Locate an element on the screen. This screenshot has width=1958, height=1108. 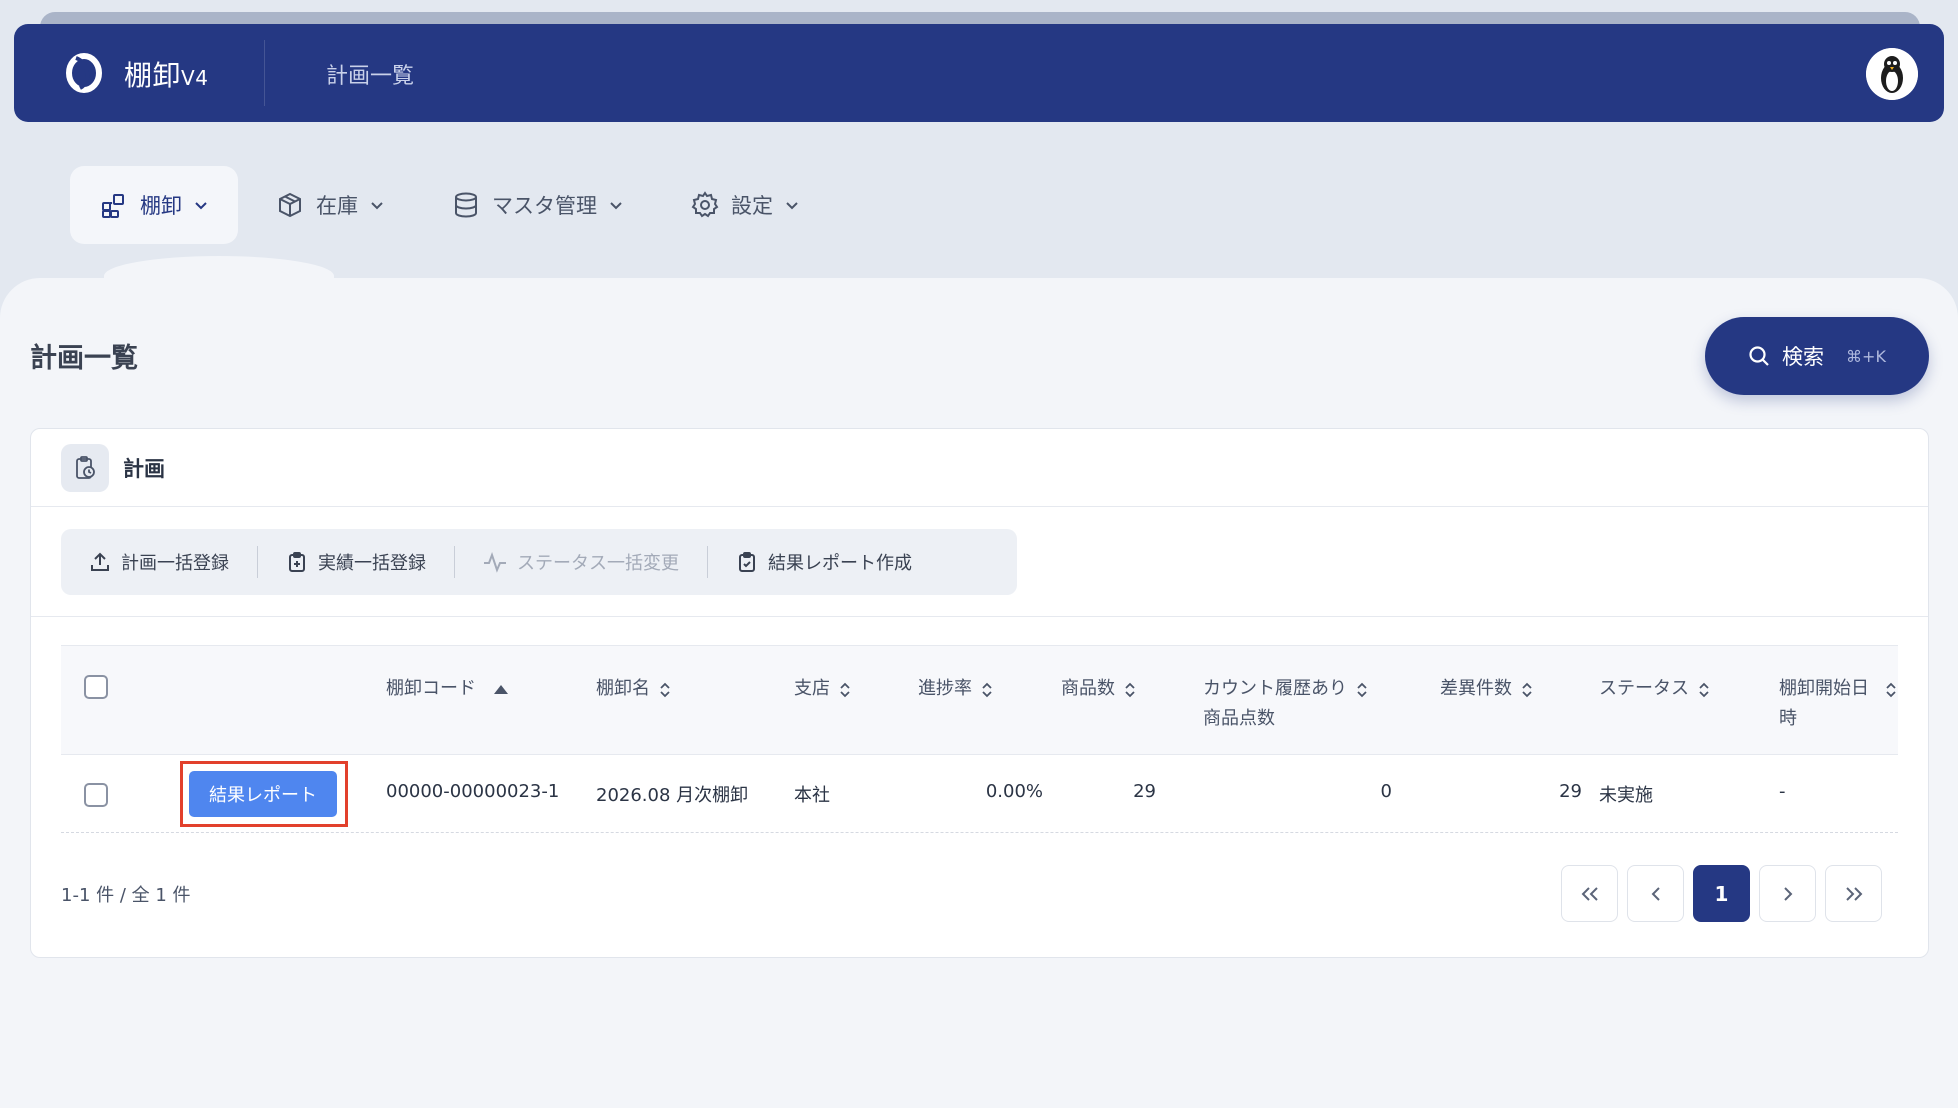
nav-item-settings: 設定 is located at coordinates (745, 205).